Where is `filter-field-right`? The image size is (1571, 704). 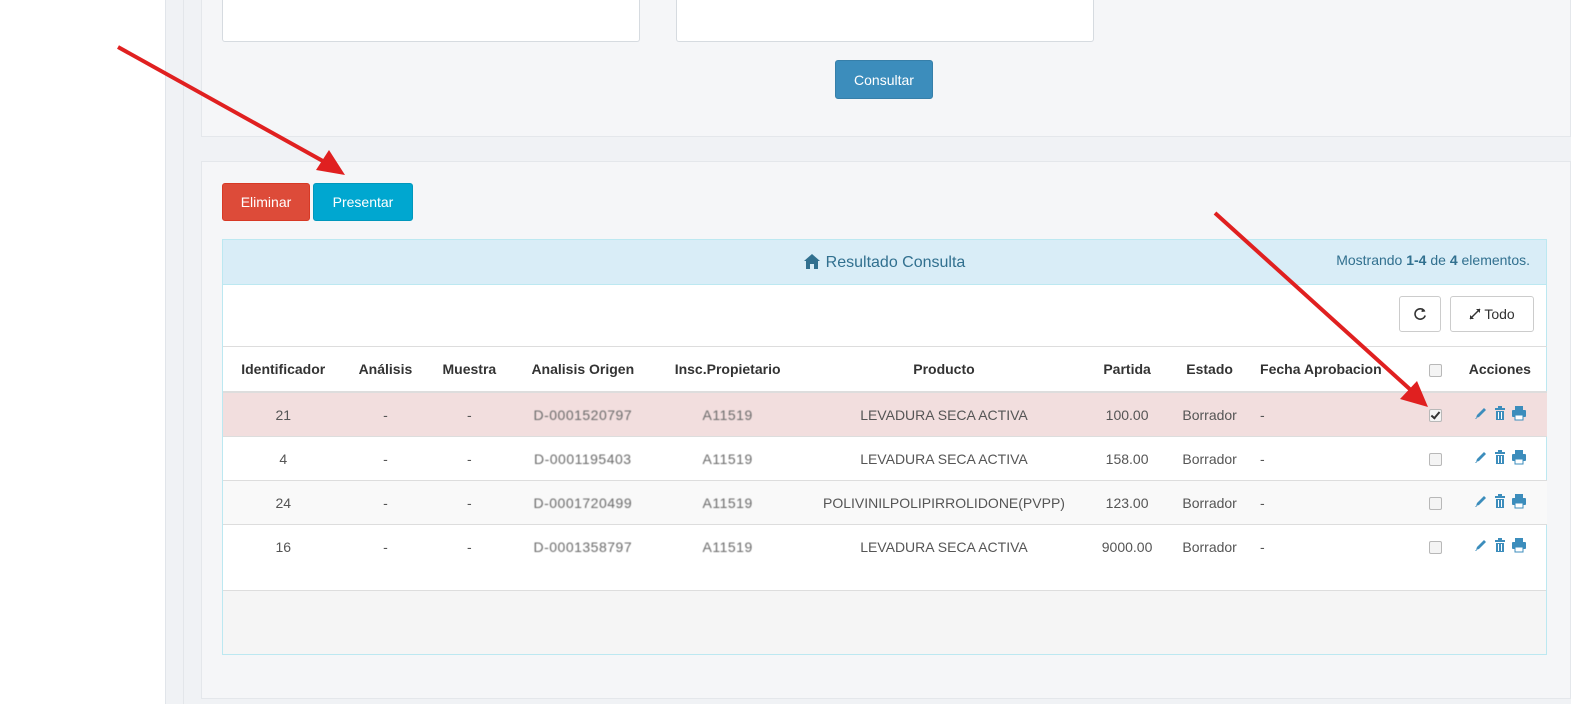
filter-field-right is located at coordinates (885, 21).